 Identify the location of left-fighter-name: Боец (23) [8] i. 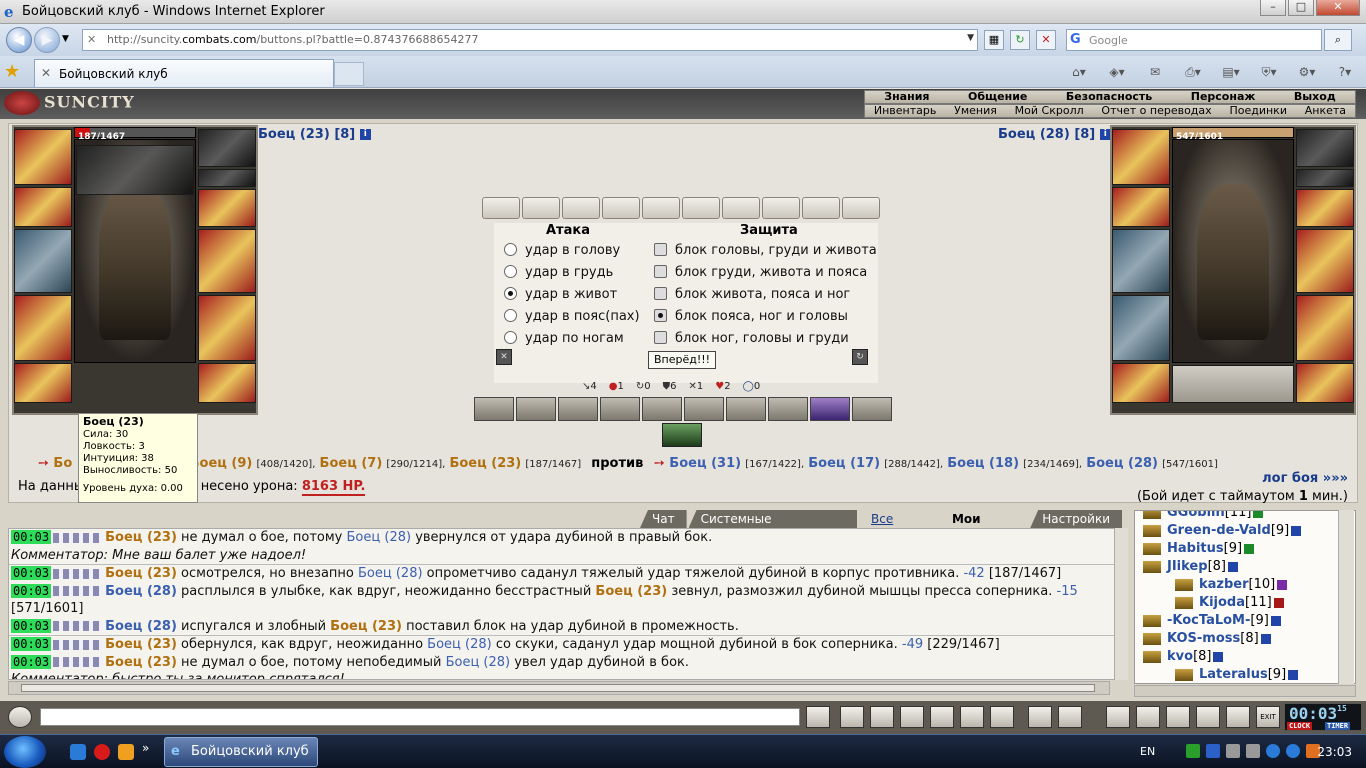
(314, 134).